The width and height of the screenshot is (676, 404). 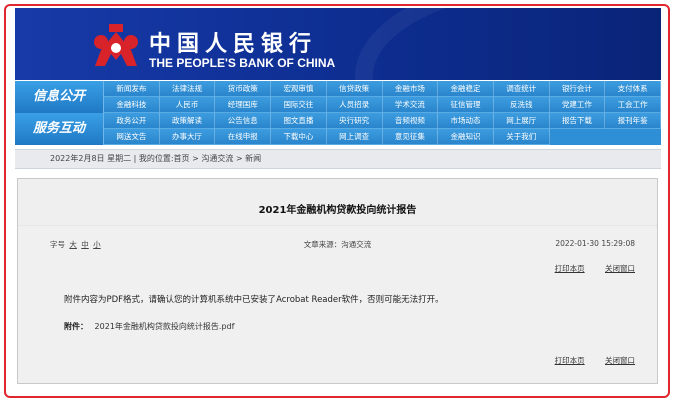 What do you see at coordinates (243, 137) in the screenshot?
I see `nav-item: 在线申报` at bounding box center [243, 137].